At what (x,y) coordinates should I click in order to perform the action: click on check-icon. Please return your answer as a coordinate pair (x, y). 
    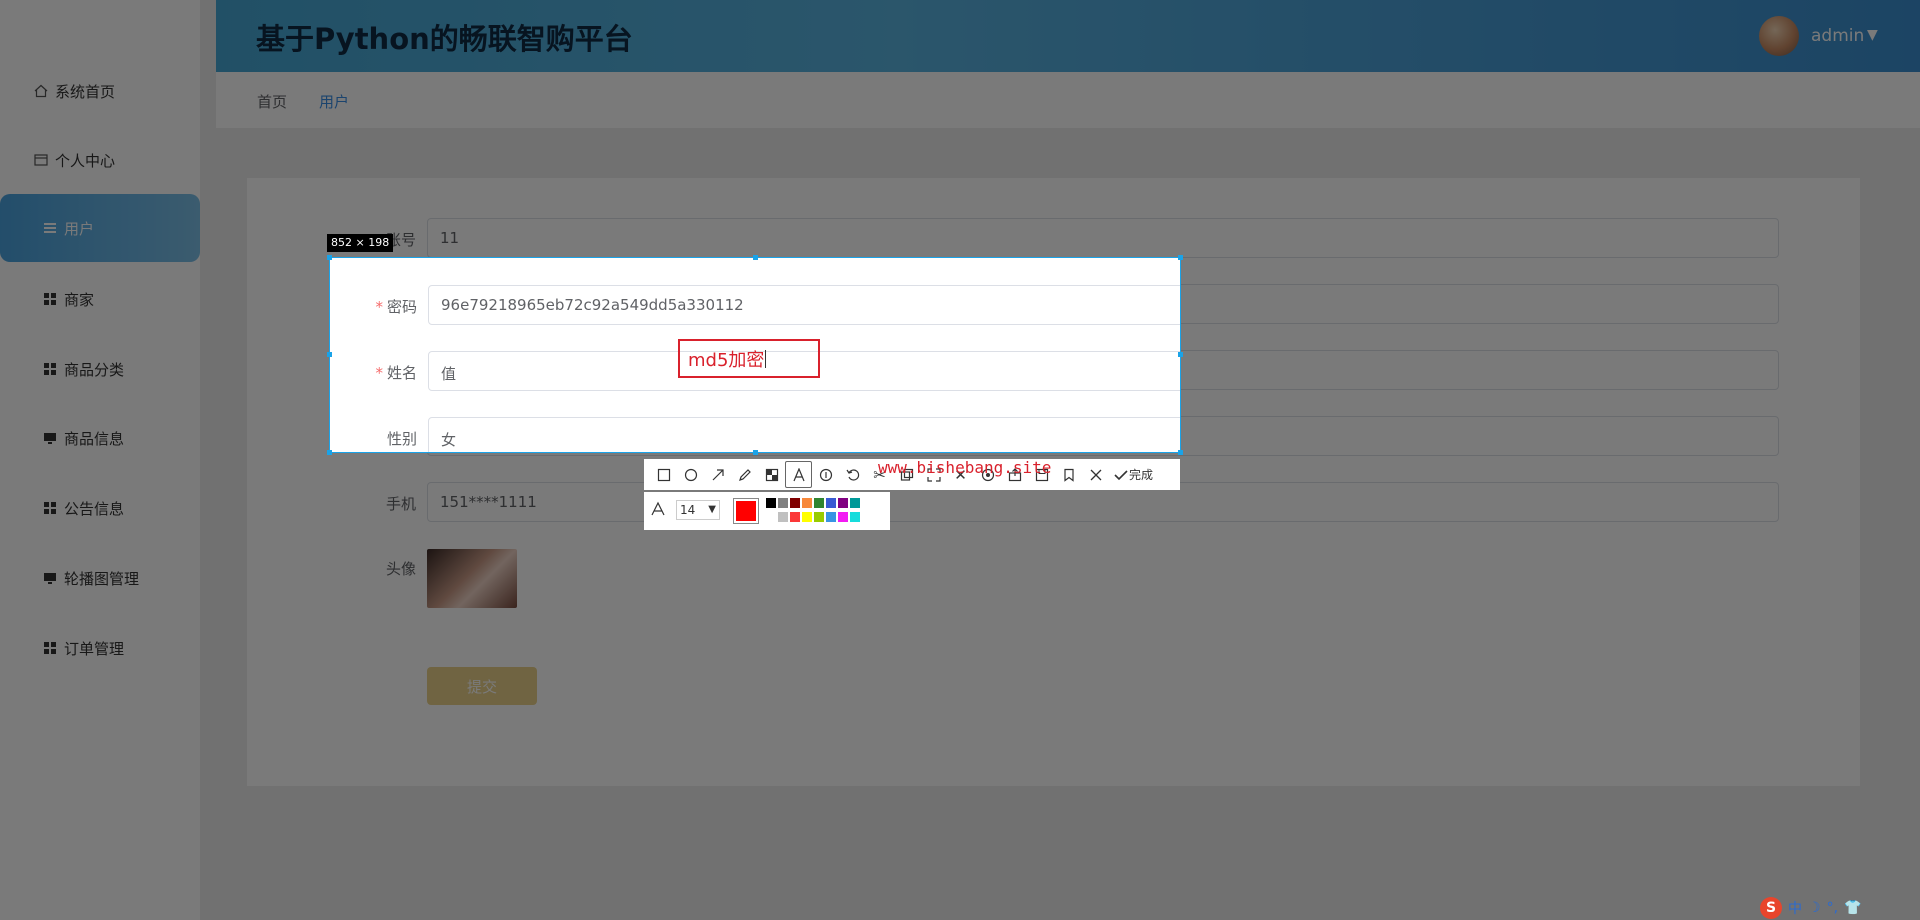
    Looking at the image, I should click on (1121, 474).